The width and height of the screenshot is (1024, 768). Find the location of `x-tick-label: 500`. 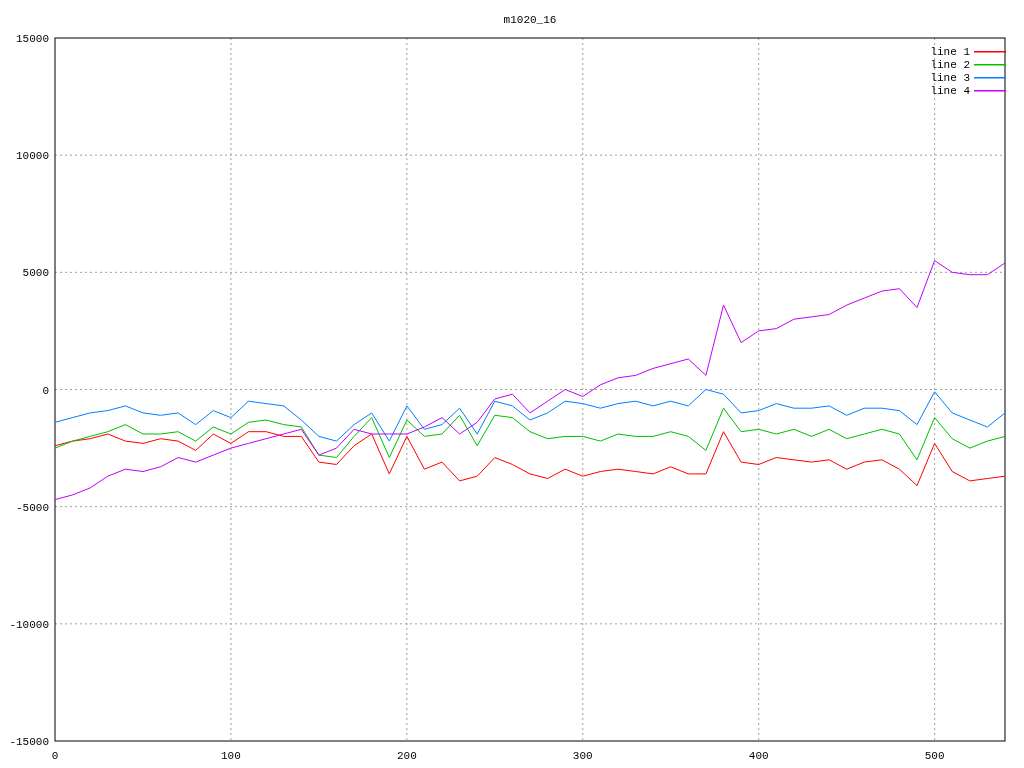

x-tick-label: 500 is located at coordinates (934, 756).